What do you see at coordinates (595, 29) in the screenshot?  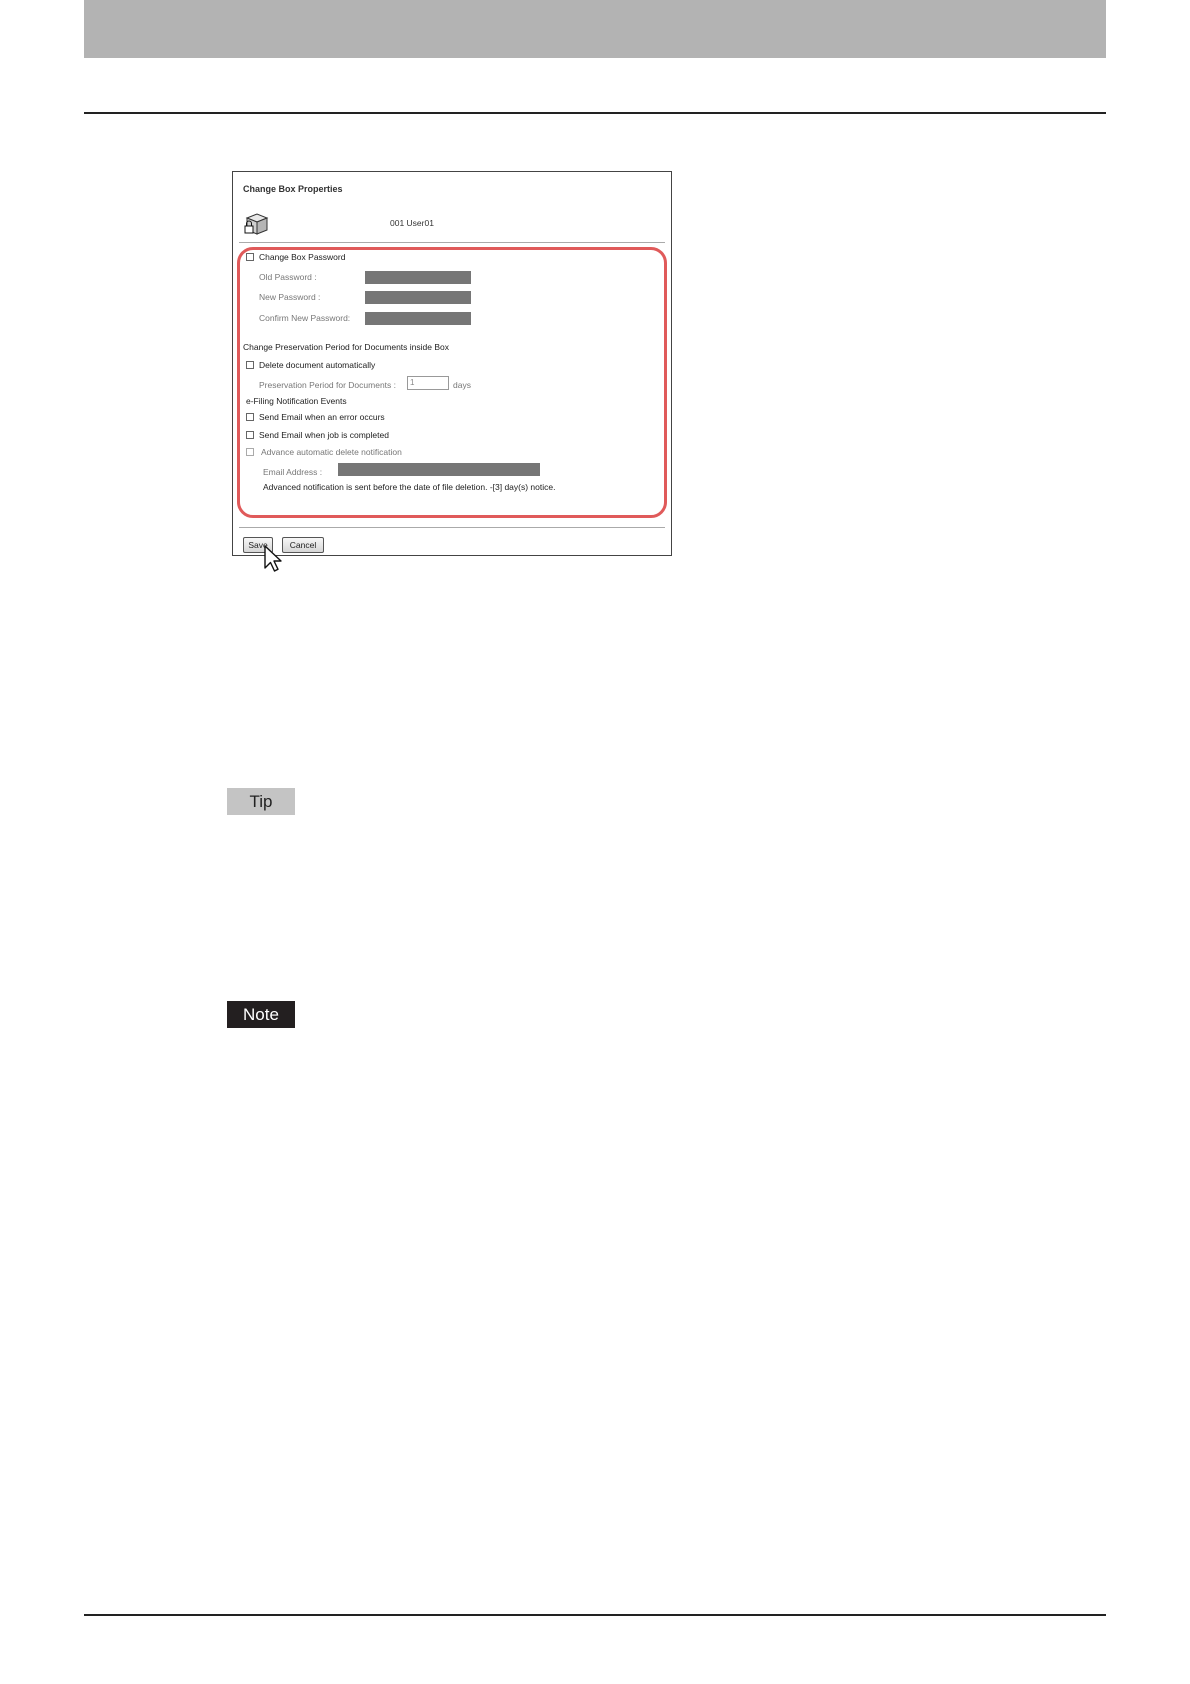 I see `page-header-band` at bounding box center [595, 29].